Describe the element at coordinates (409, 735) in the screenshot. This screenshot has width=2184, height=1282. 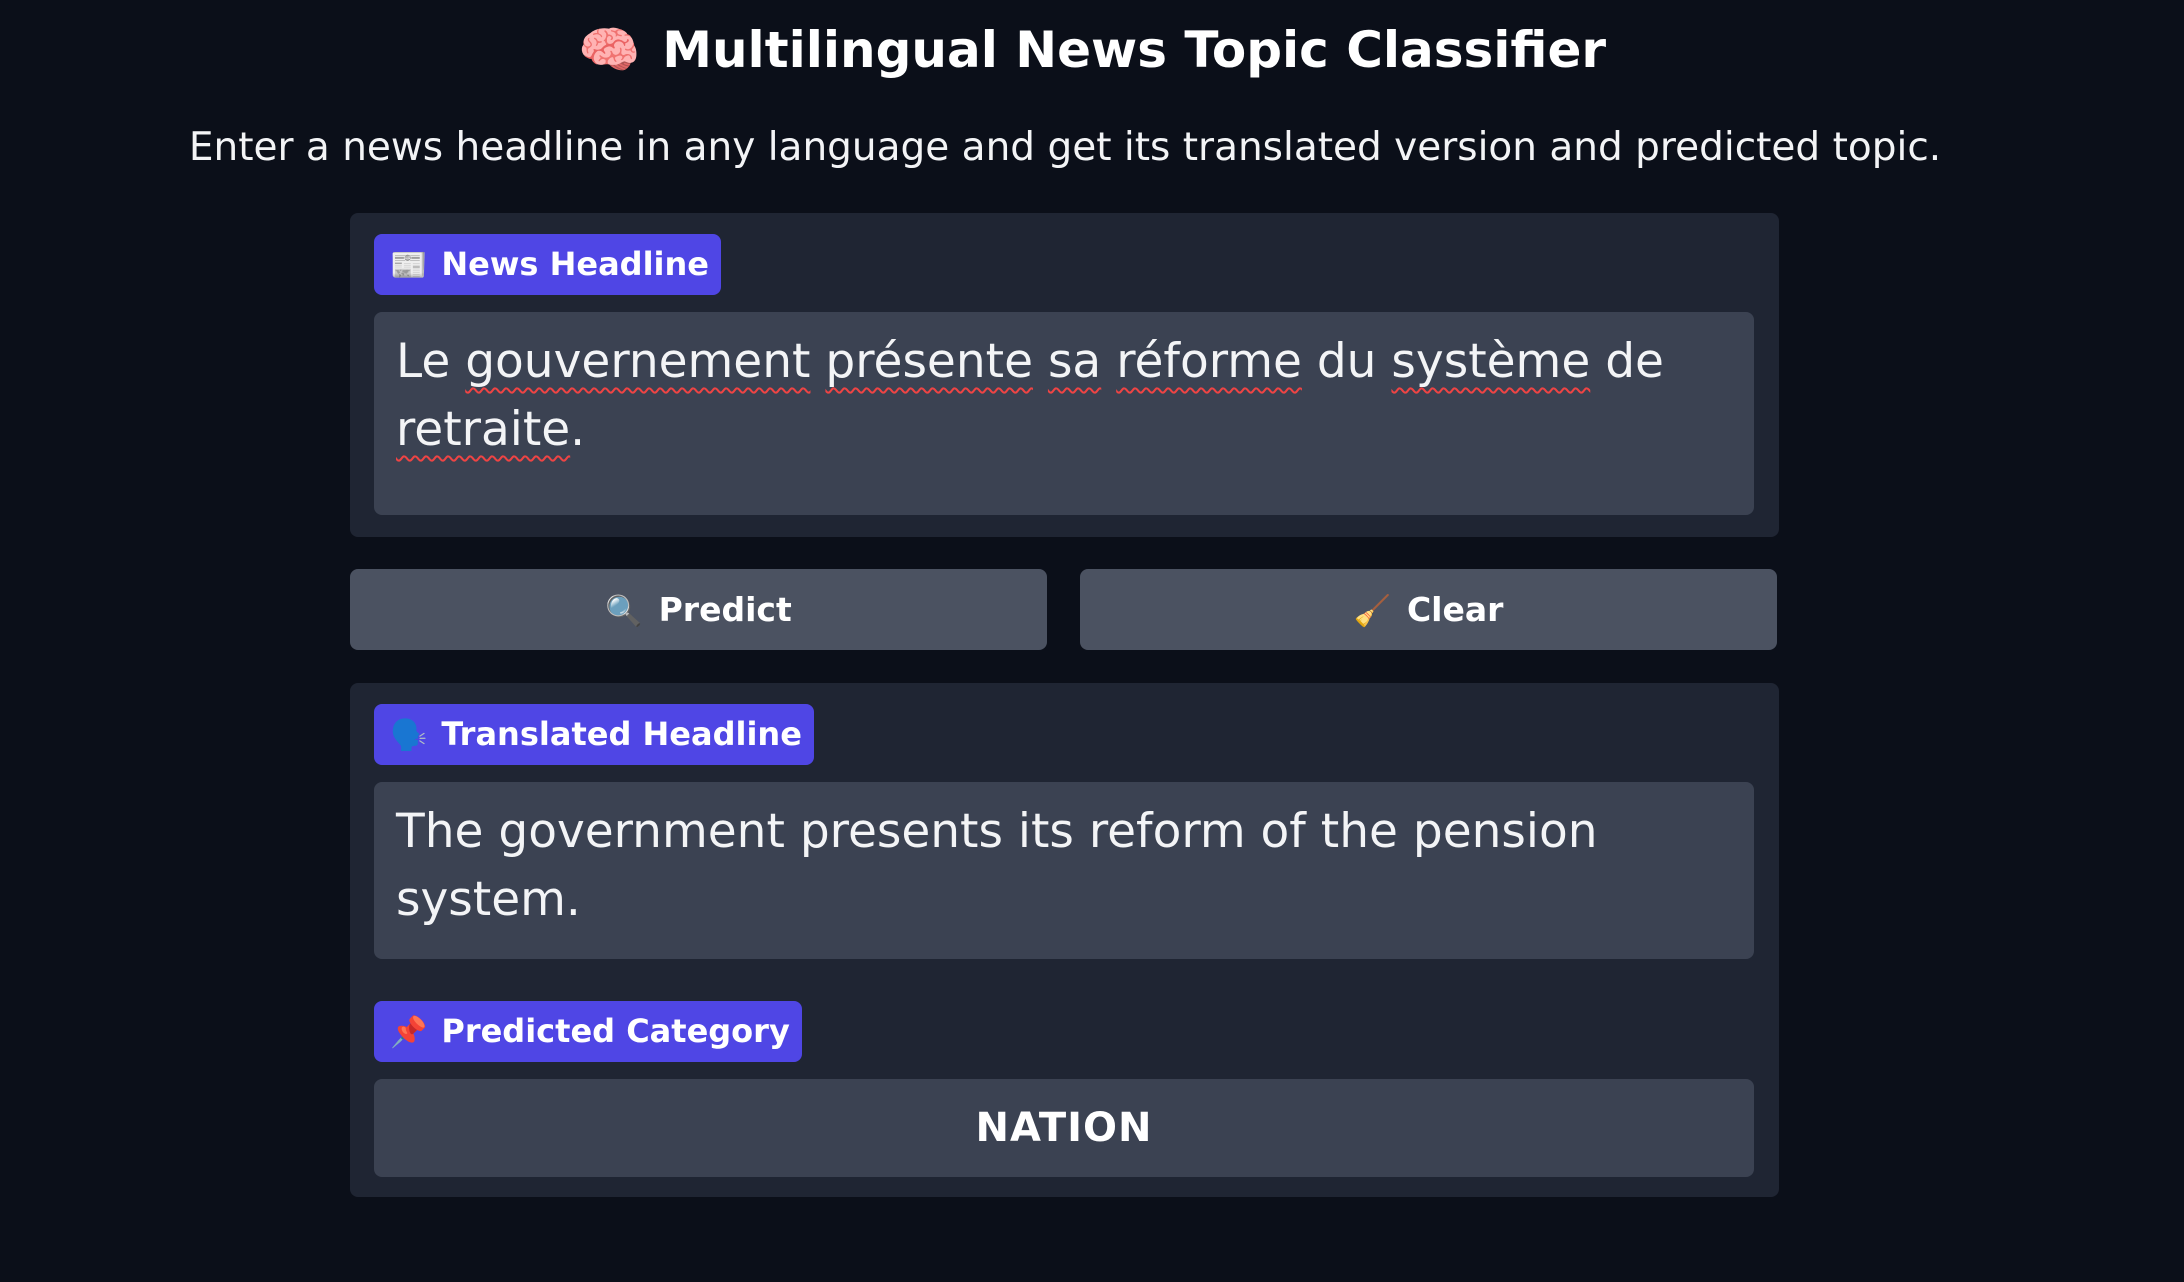
I see `speaking-head-icon: 🗣️` at that location.